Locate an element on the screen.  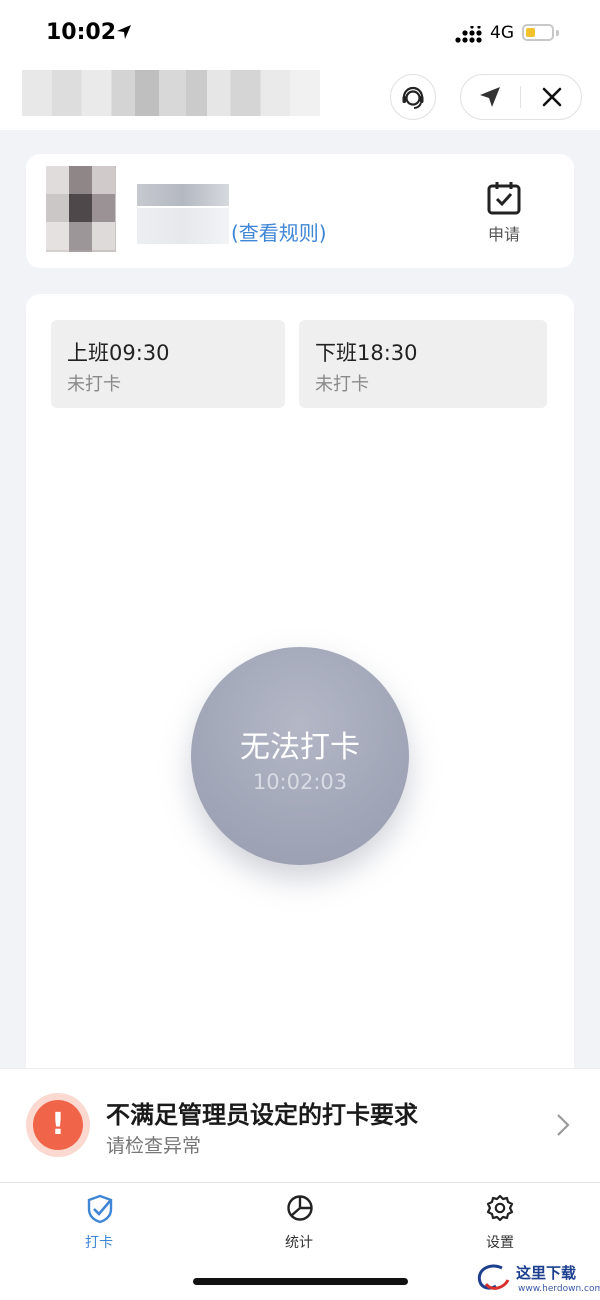
punch-time: 10:02:03 is located at coordinates (300, 782).